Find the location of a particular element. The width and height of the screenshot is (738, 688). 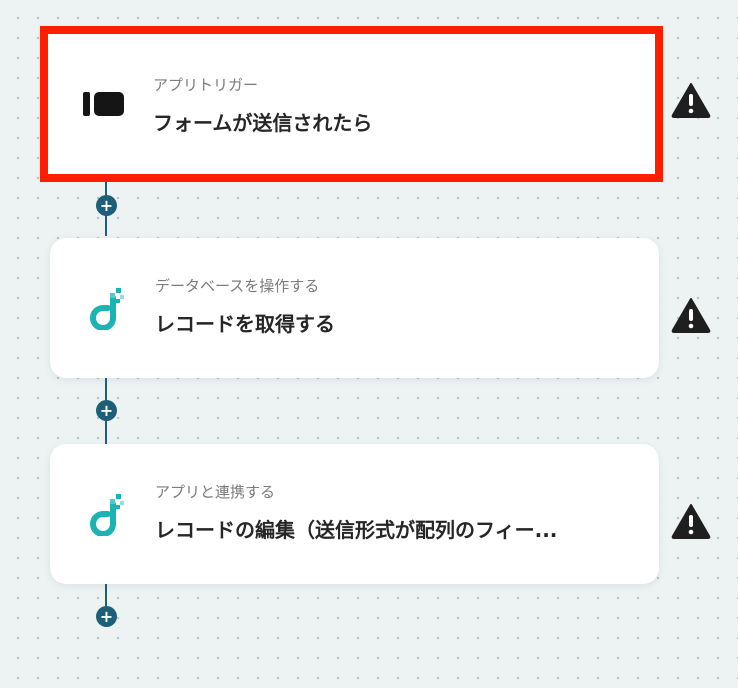

step-title: レコードを取得する is located at coordinates (245, 324).